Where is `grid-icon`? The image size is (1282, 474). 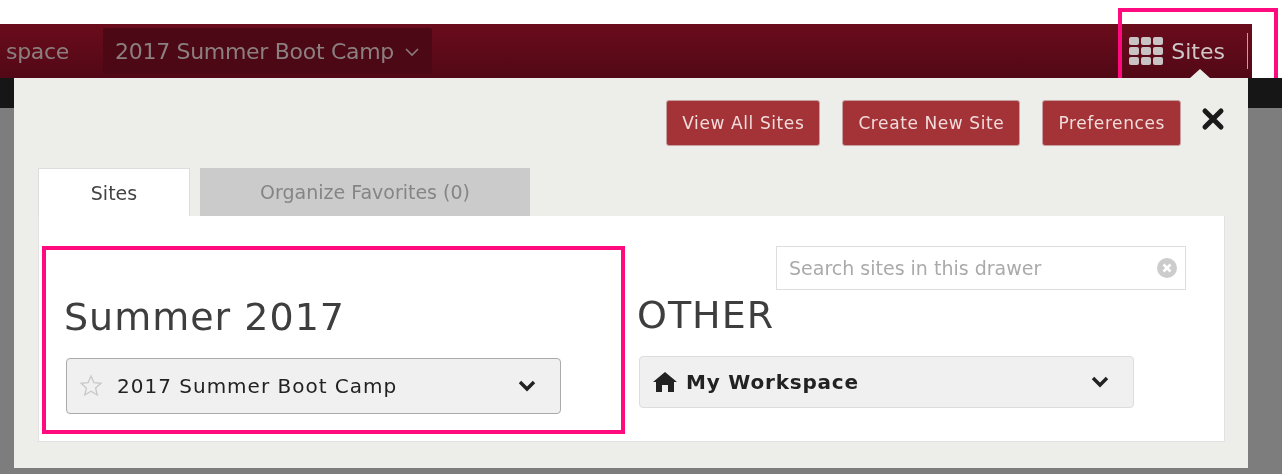 grid-icon is located at coordinates (1146, 51).